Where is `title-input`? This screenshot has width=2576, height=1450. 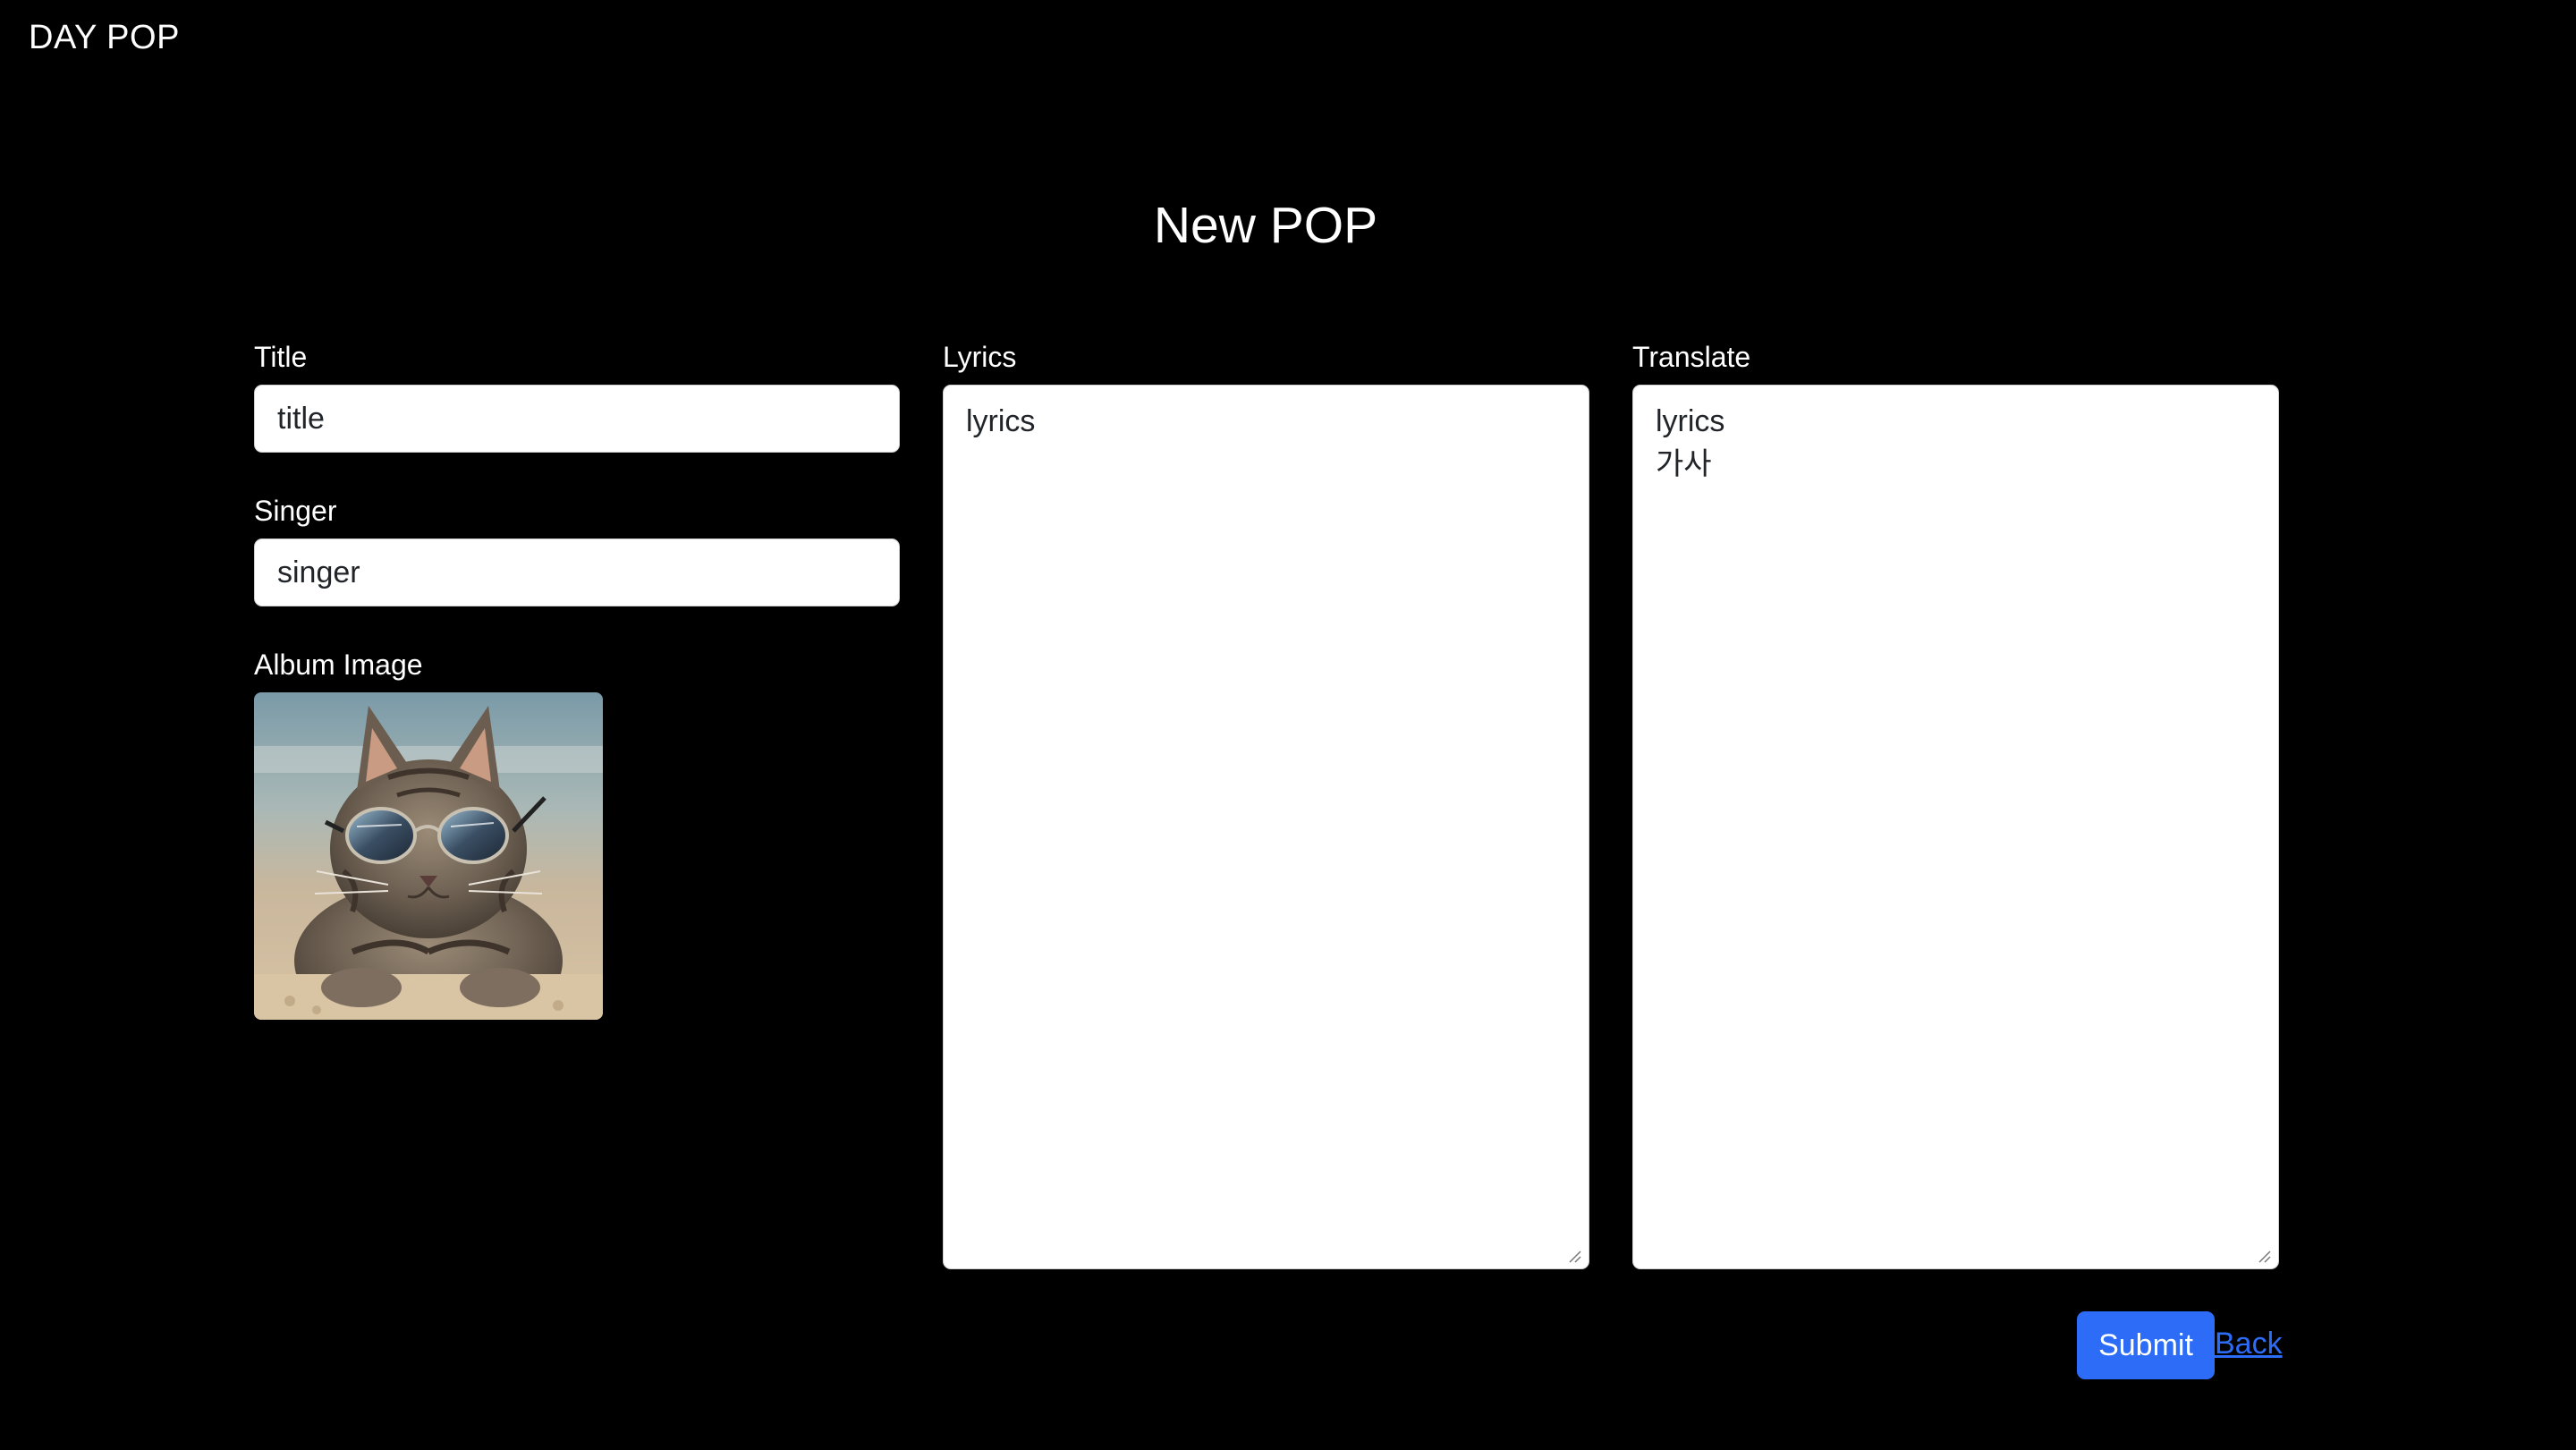
title-input is located at coordinates (577, 419).